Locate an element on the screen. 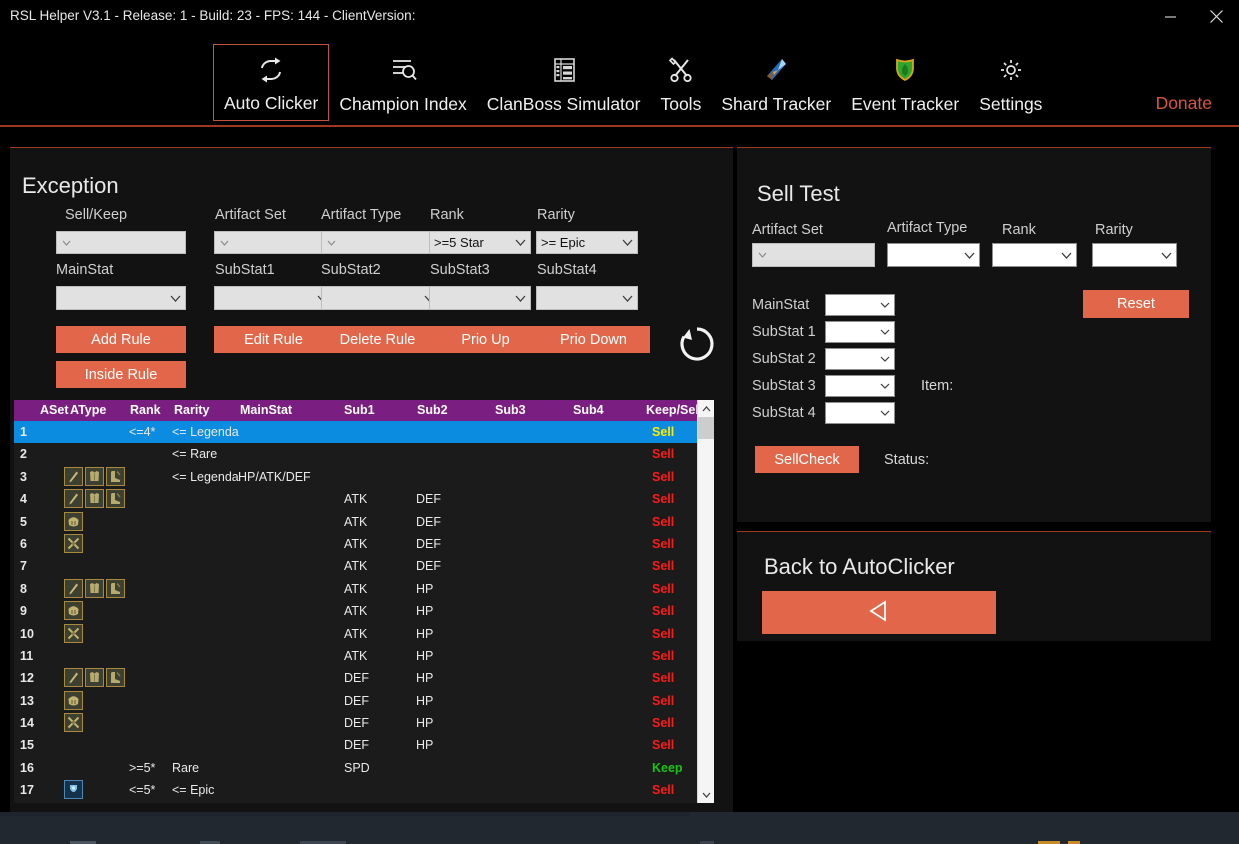  table-row: 1 <=4* <= Legenda Sell is located at coordinates (364, 432).